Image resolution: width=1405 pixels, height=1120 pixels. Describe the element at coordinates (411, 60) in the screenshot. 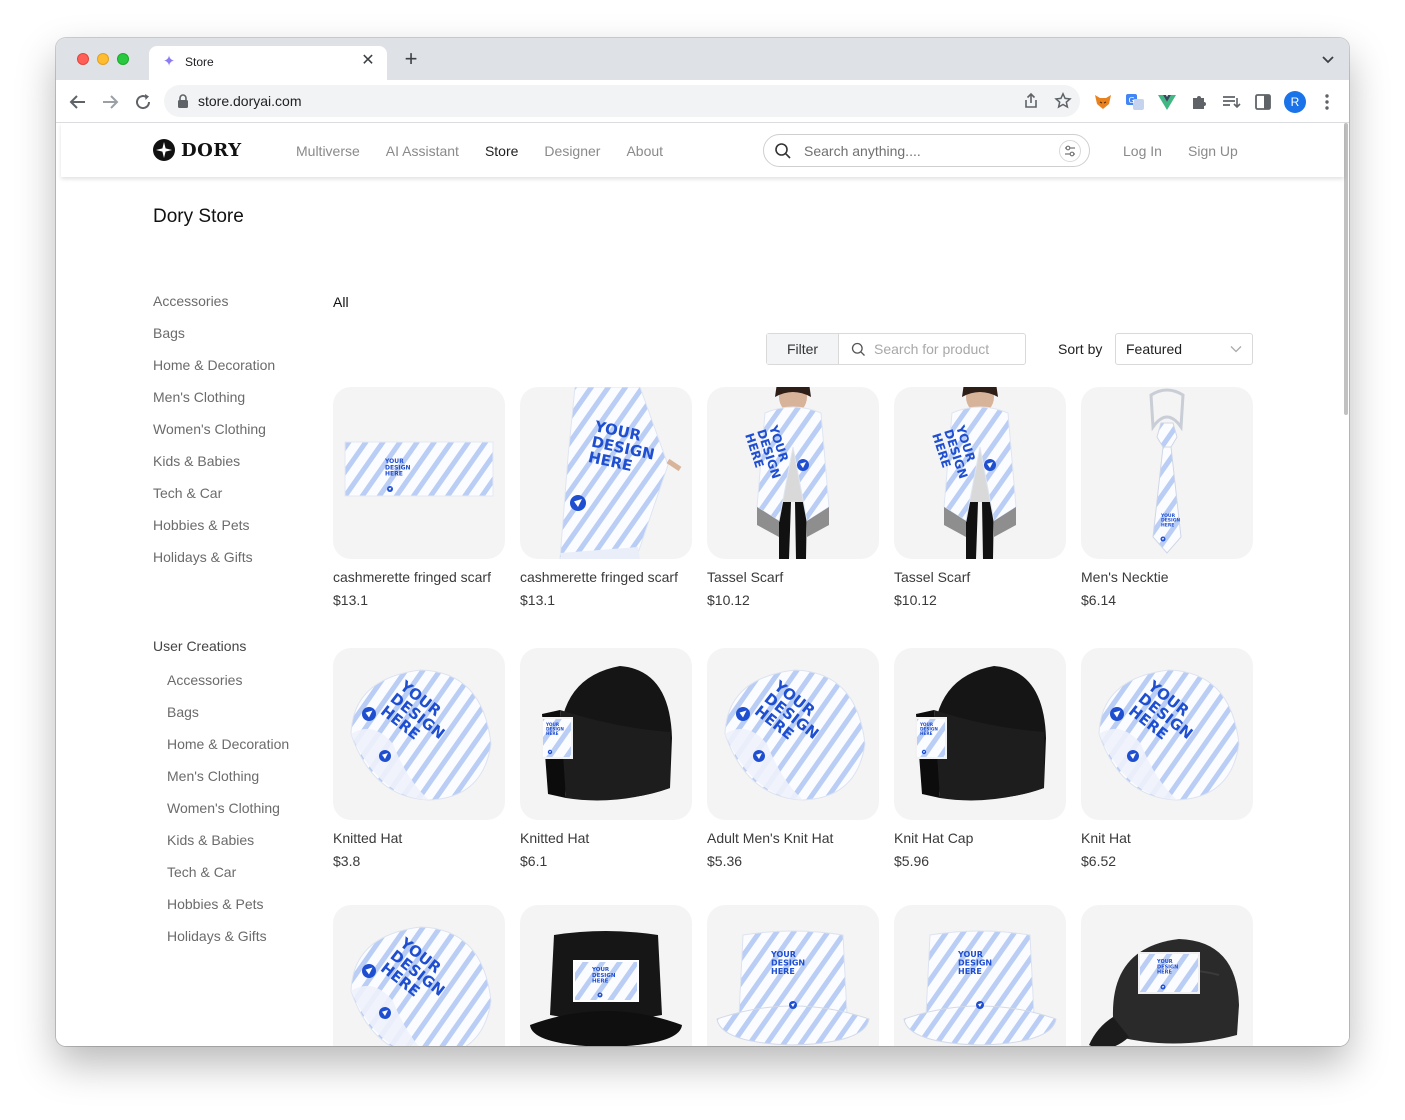

I see `new-tab-button: +` at that location.